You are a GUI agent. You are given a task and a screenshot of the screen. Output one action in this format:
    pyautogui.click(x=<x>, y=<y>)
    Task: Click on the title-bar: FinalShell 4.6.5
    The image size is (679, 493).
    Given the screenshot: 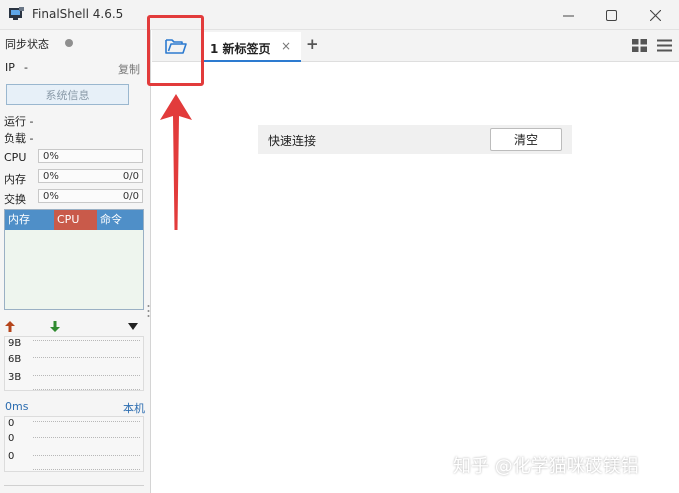 What is the action you would take?
    pyautogui.click(x=339, y=15)
    